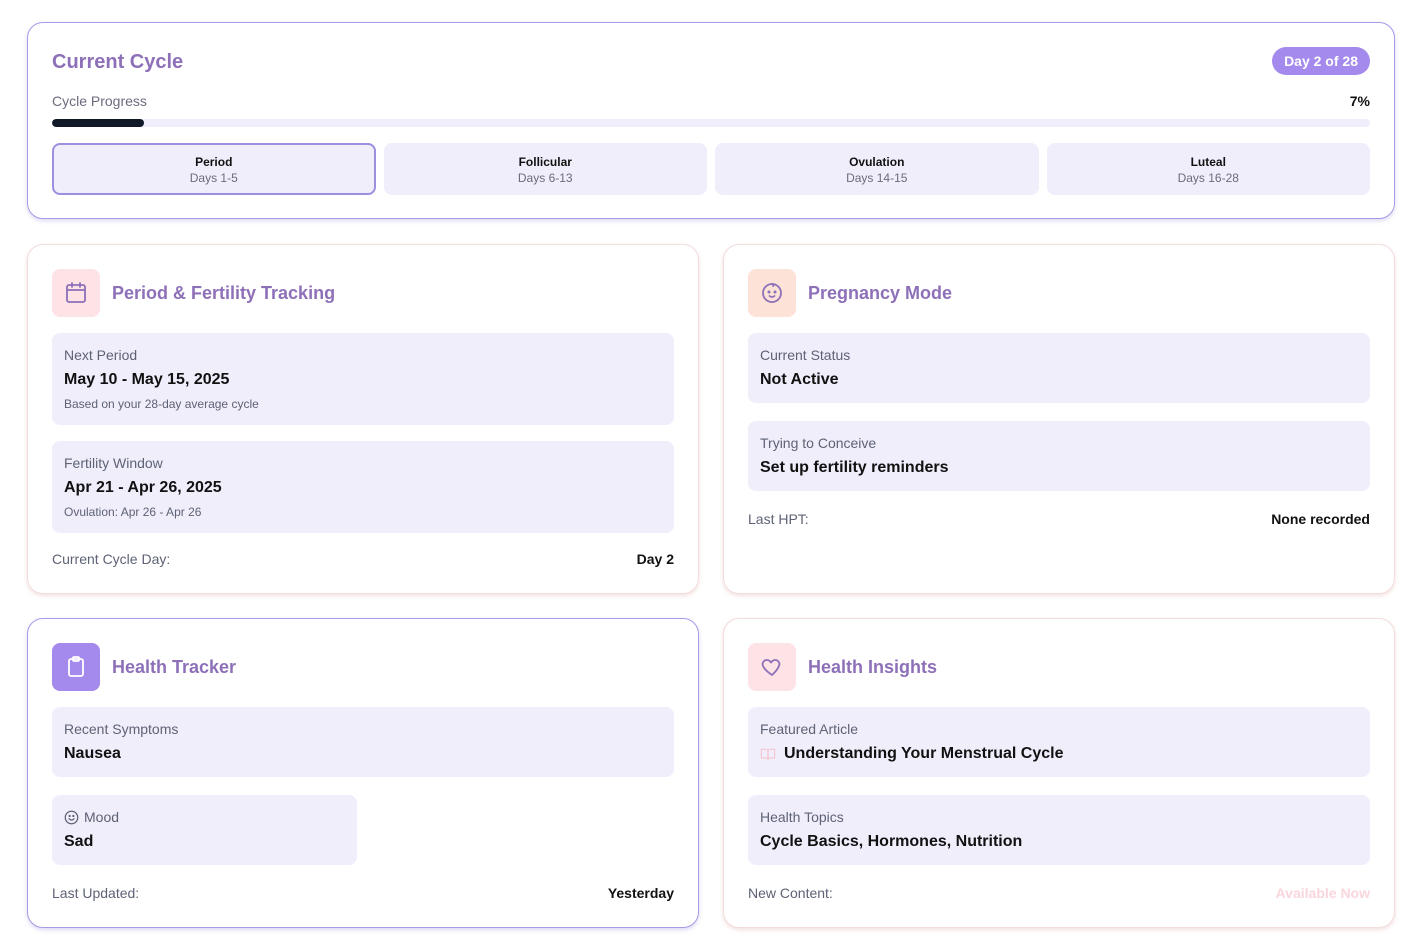 The width and height of the screenshot is (1427, 939). I want to click on heart-icon, so click(772, 667).